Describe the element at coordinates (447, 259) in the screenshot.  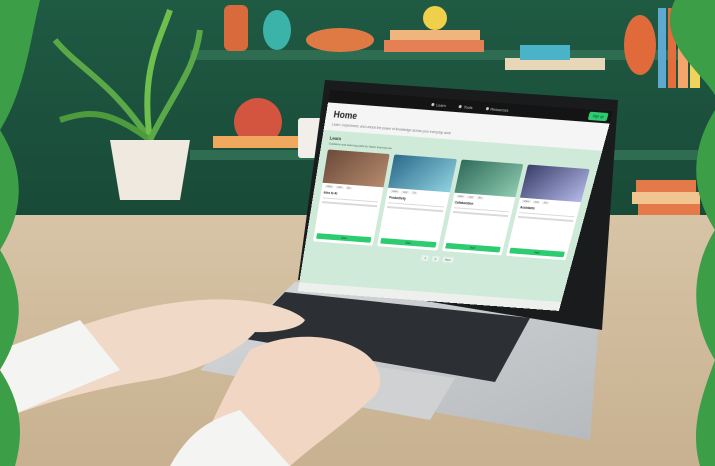
I see `next-page-button: Next` at that location.